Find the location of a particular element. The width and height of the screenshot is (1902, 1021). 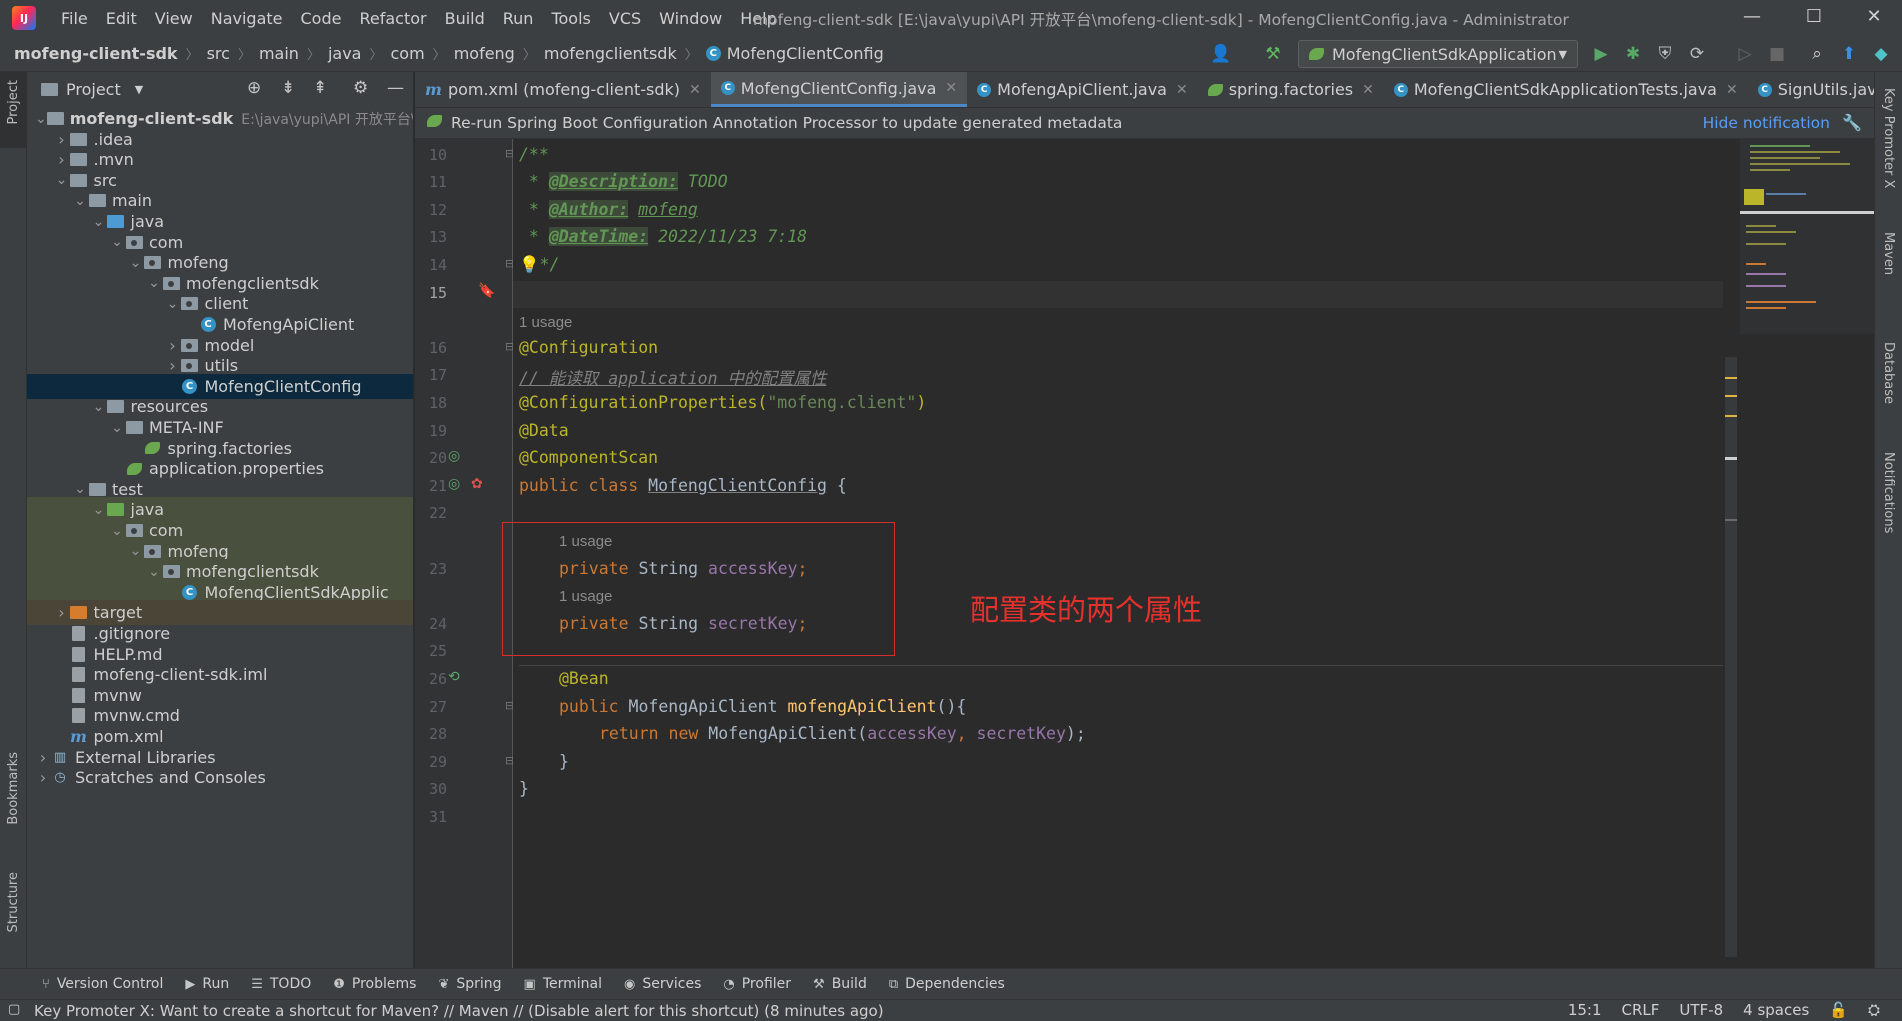

tool-spring: ❦ Spring is located at coordinates (469, 984).